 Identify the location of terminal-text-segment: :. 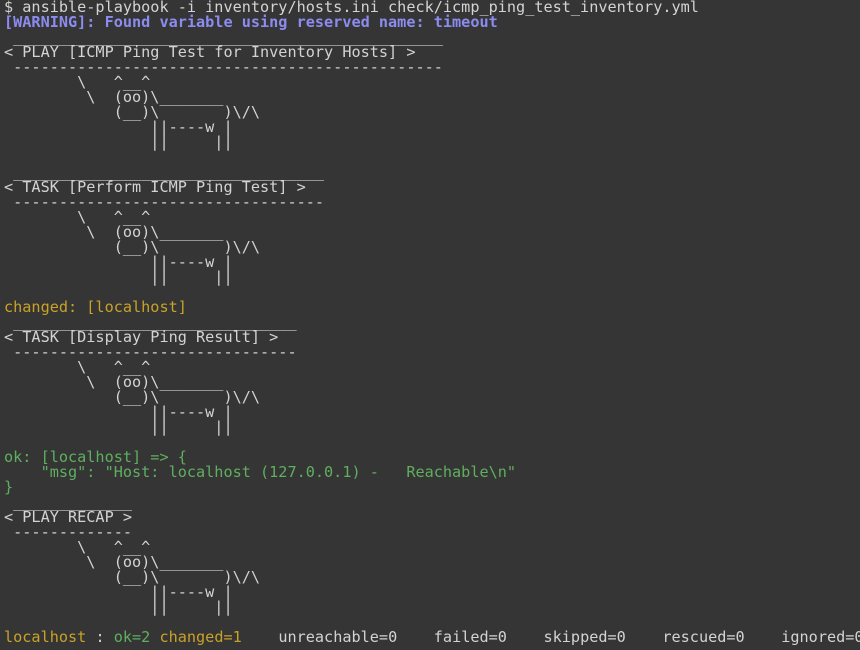
(100, 637).